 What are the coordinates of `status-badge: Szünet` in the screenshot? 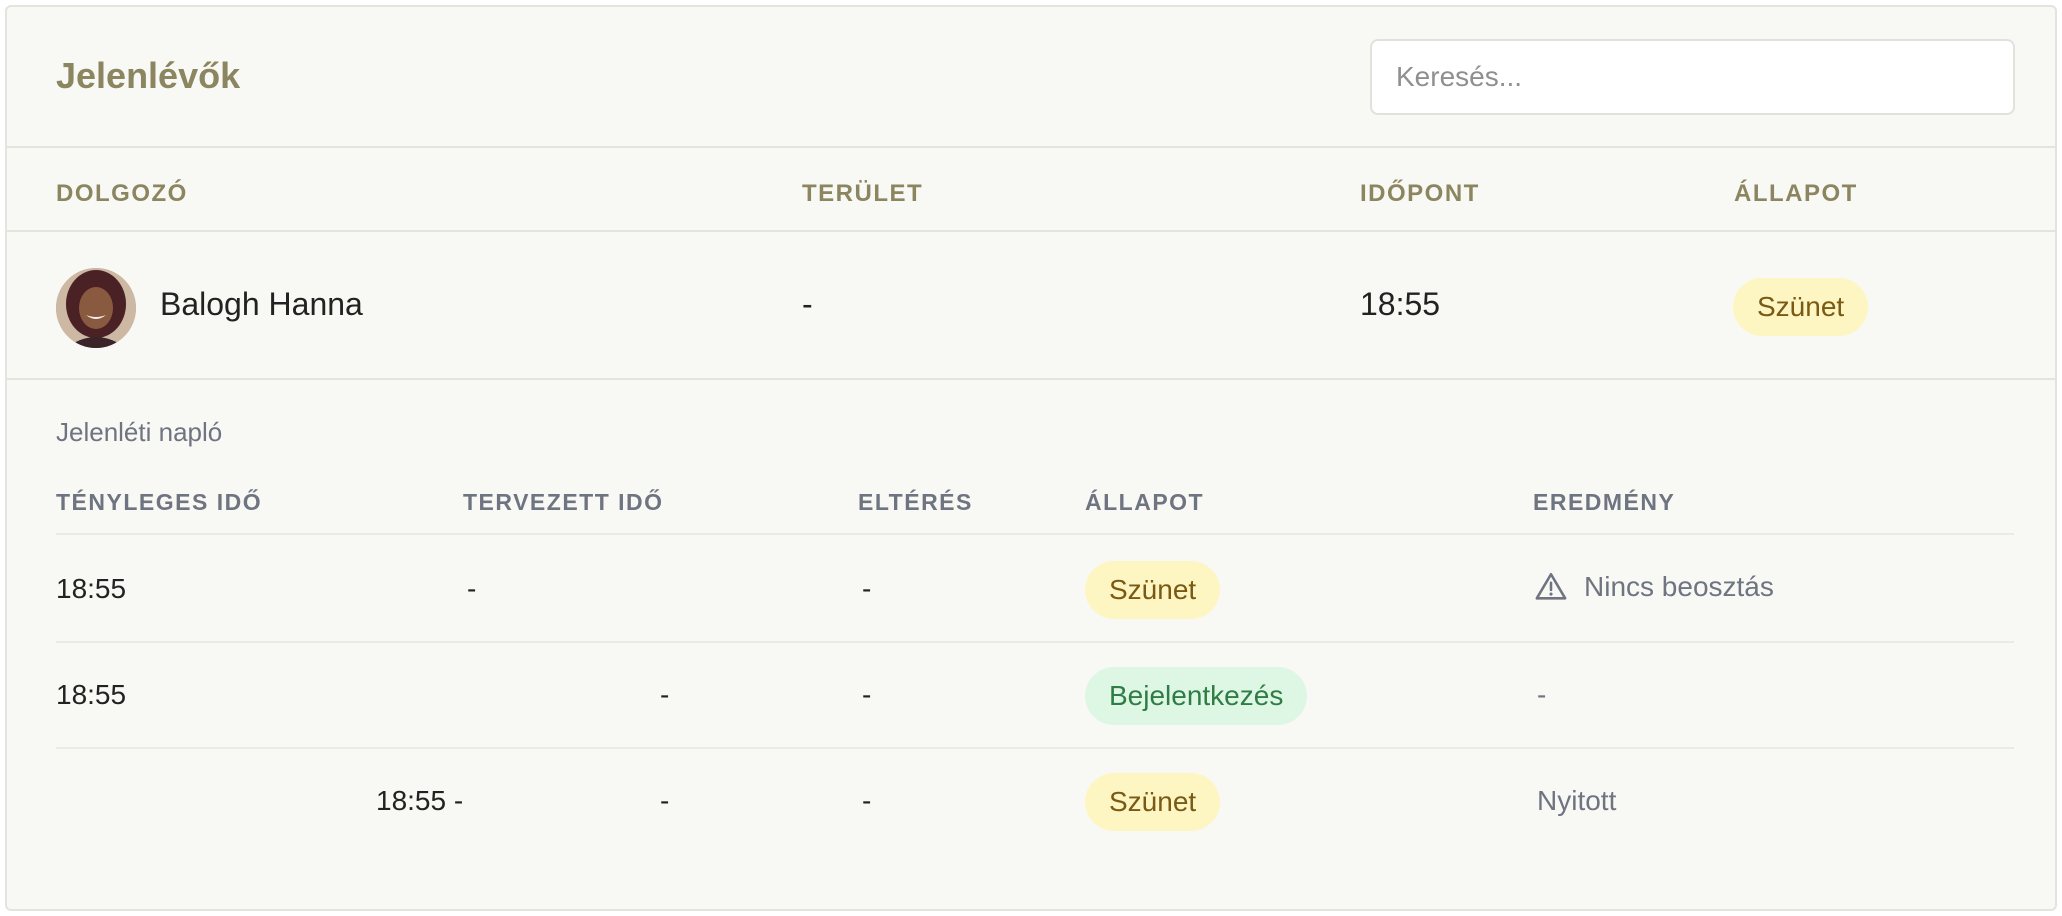 It's located at (1801, 307).